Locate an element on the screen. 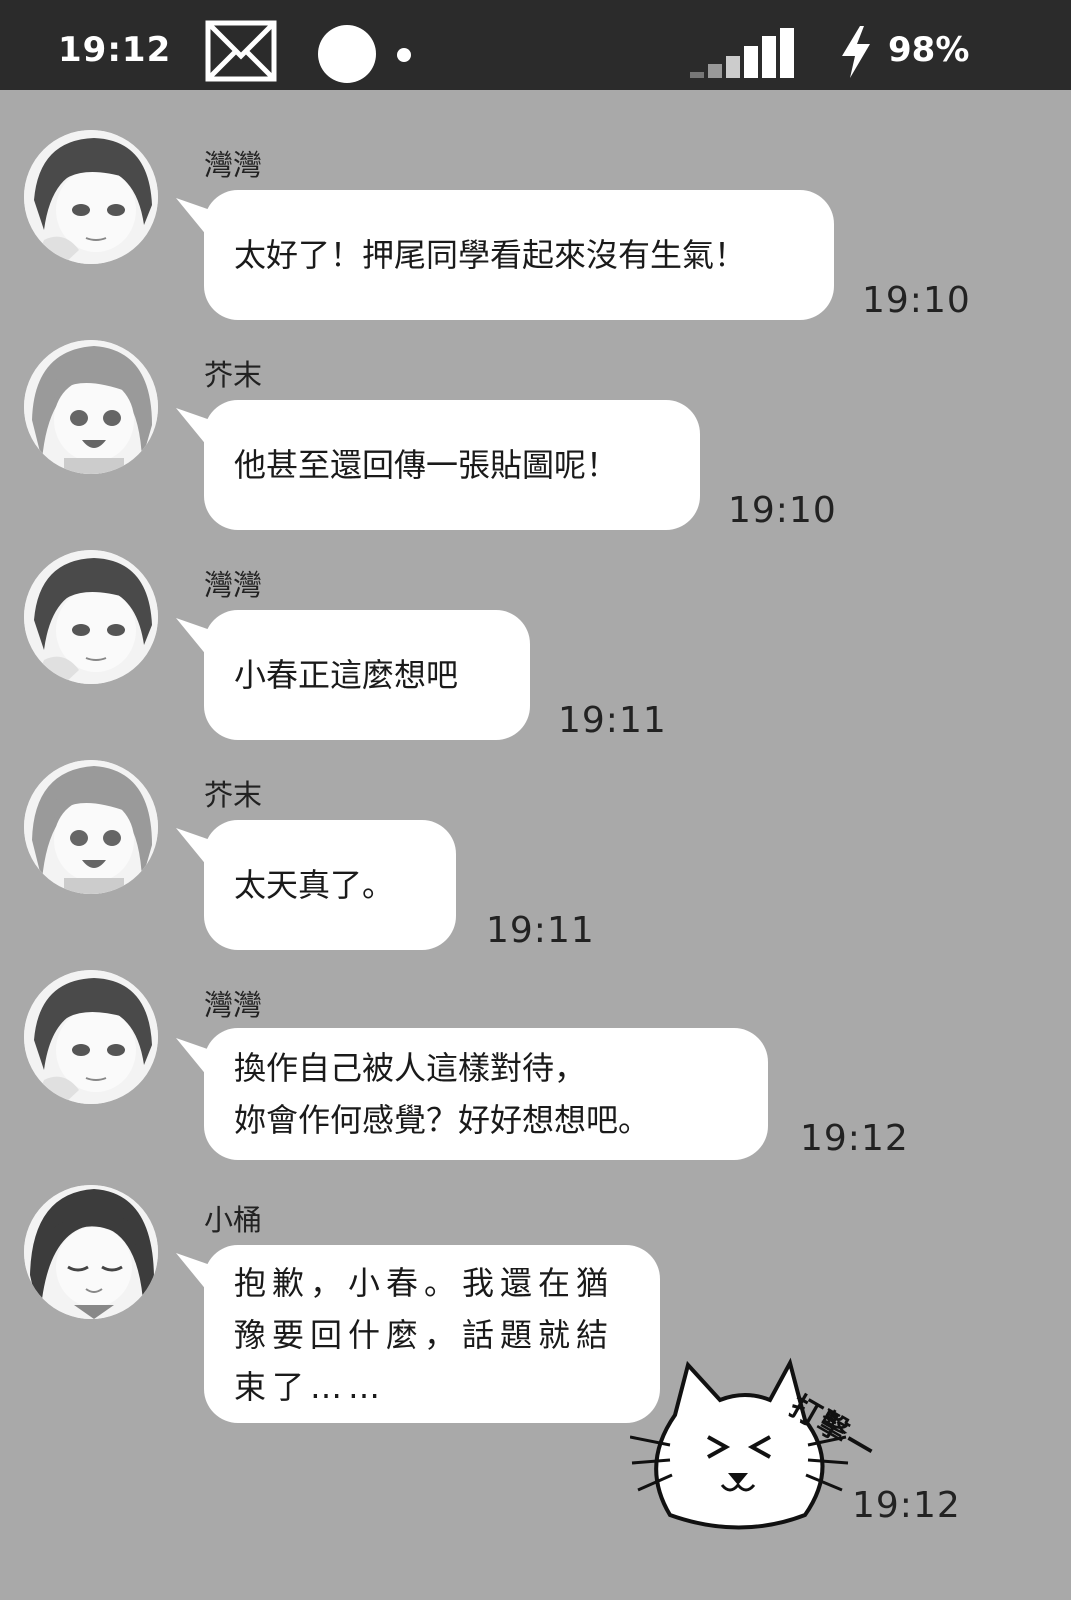 The height and width of the screenshot is (1600, 1071). girl-eyes-closed-avatar is located at coordinates (91, 1252).